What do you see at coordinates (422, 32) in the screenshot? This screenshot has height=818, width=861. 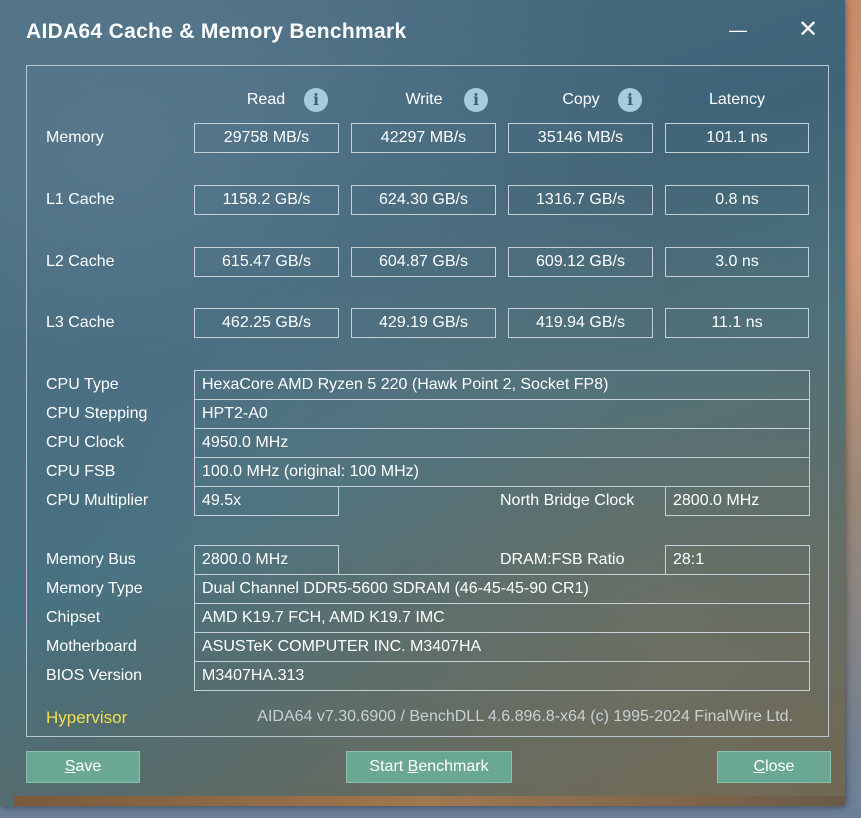 I see `title-bar: AIDA64 Cache & Memory Benchmark — ✕` at bounding box center [422, 32].